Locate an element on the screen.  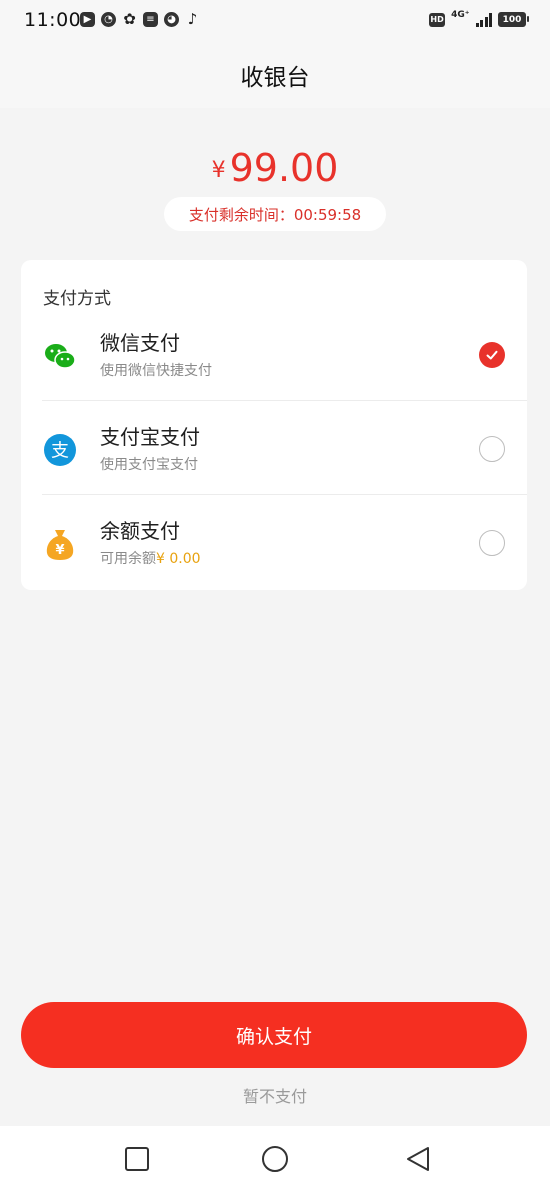
hd-icon: HD is located at coordinates (437, 19).